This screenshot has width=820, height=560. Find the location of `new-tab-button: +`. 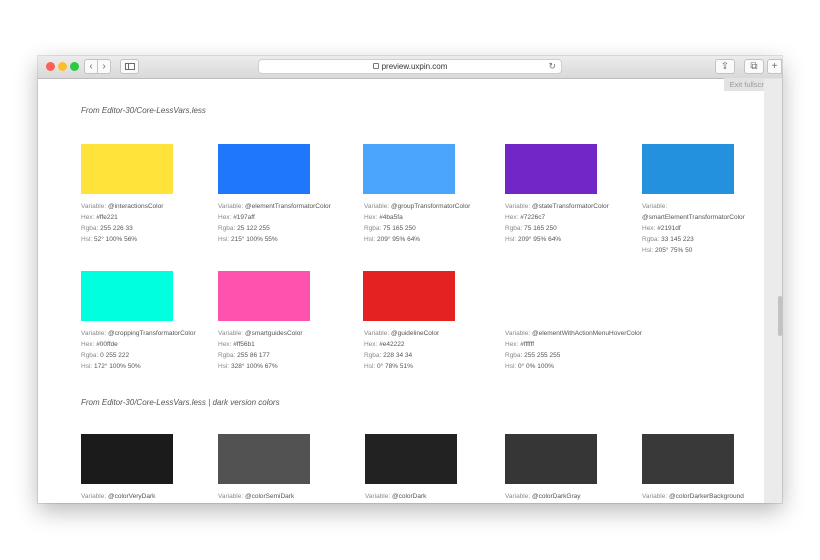

new-tab-button: + is located at coordinates (774, 66).